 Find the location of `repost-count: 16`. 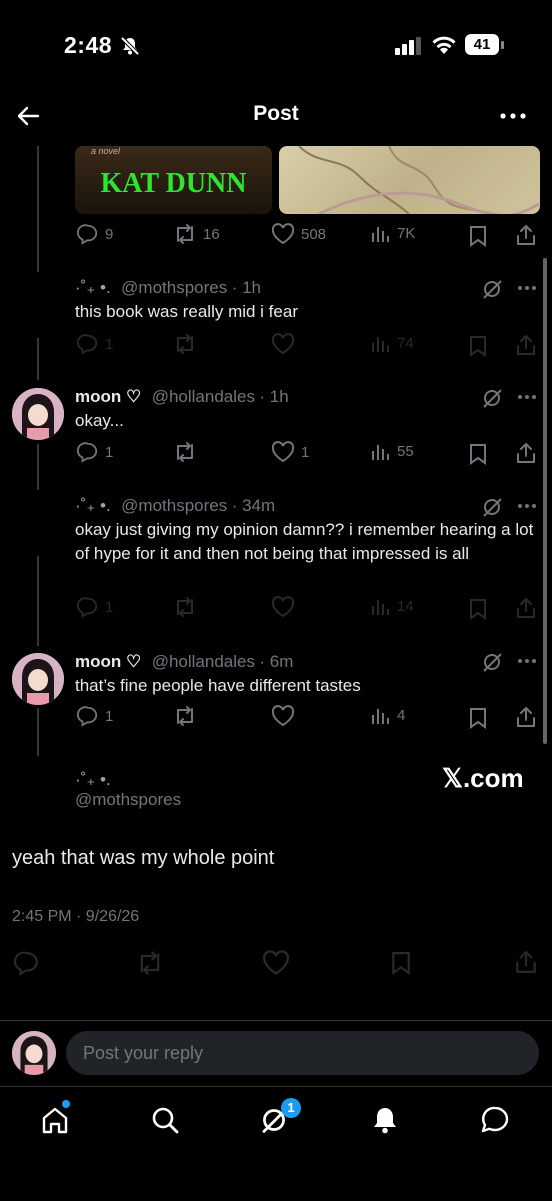

repost-count: 16 is located at coordinates (211, 234).